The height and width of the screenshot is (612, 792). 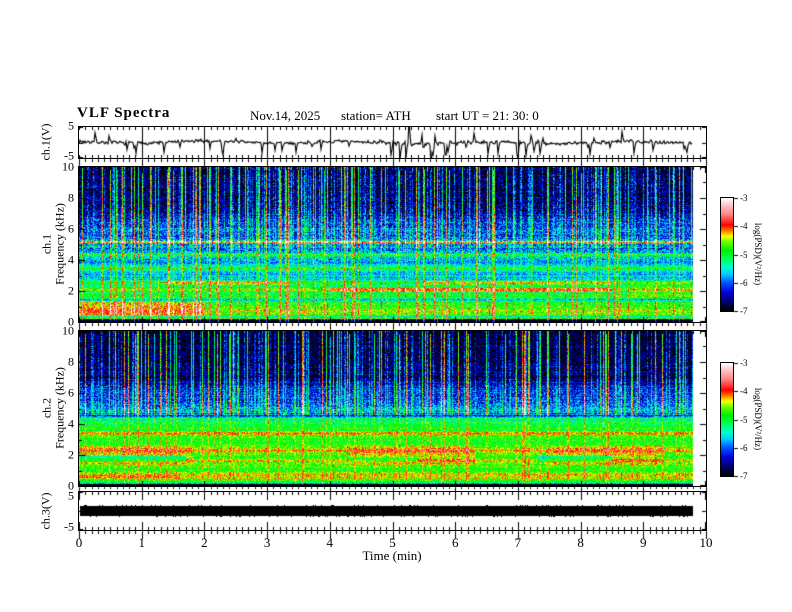 What do you see at coordinates (141, 542) in the screenshot?
I see `x-tick-label: 1` at bounding box center [141, 542].